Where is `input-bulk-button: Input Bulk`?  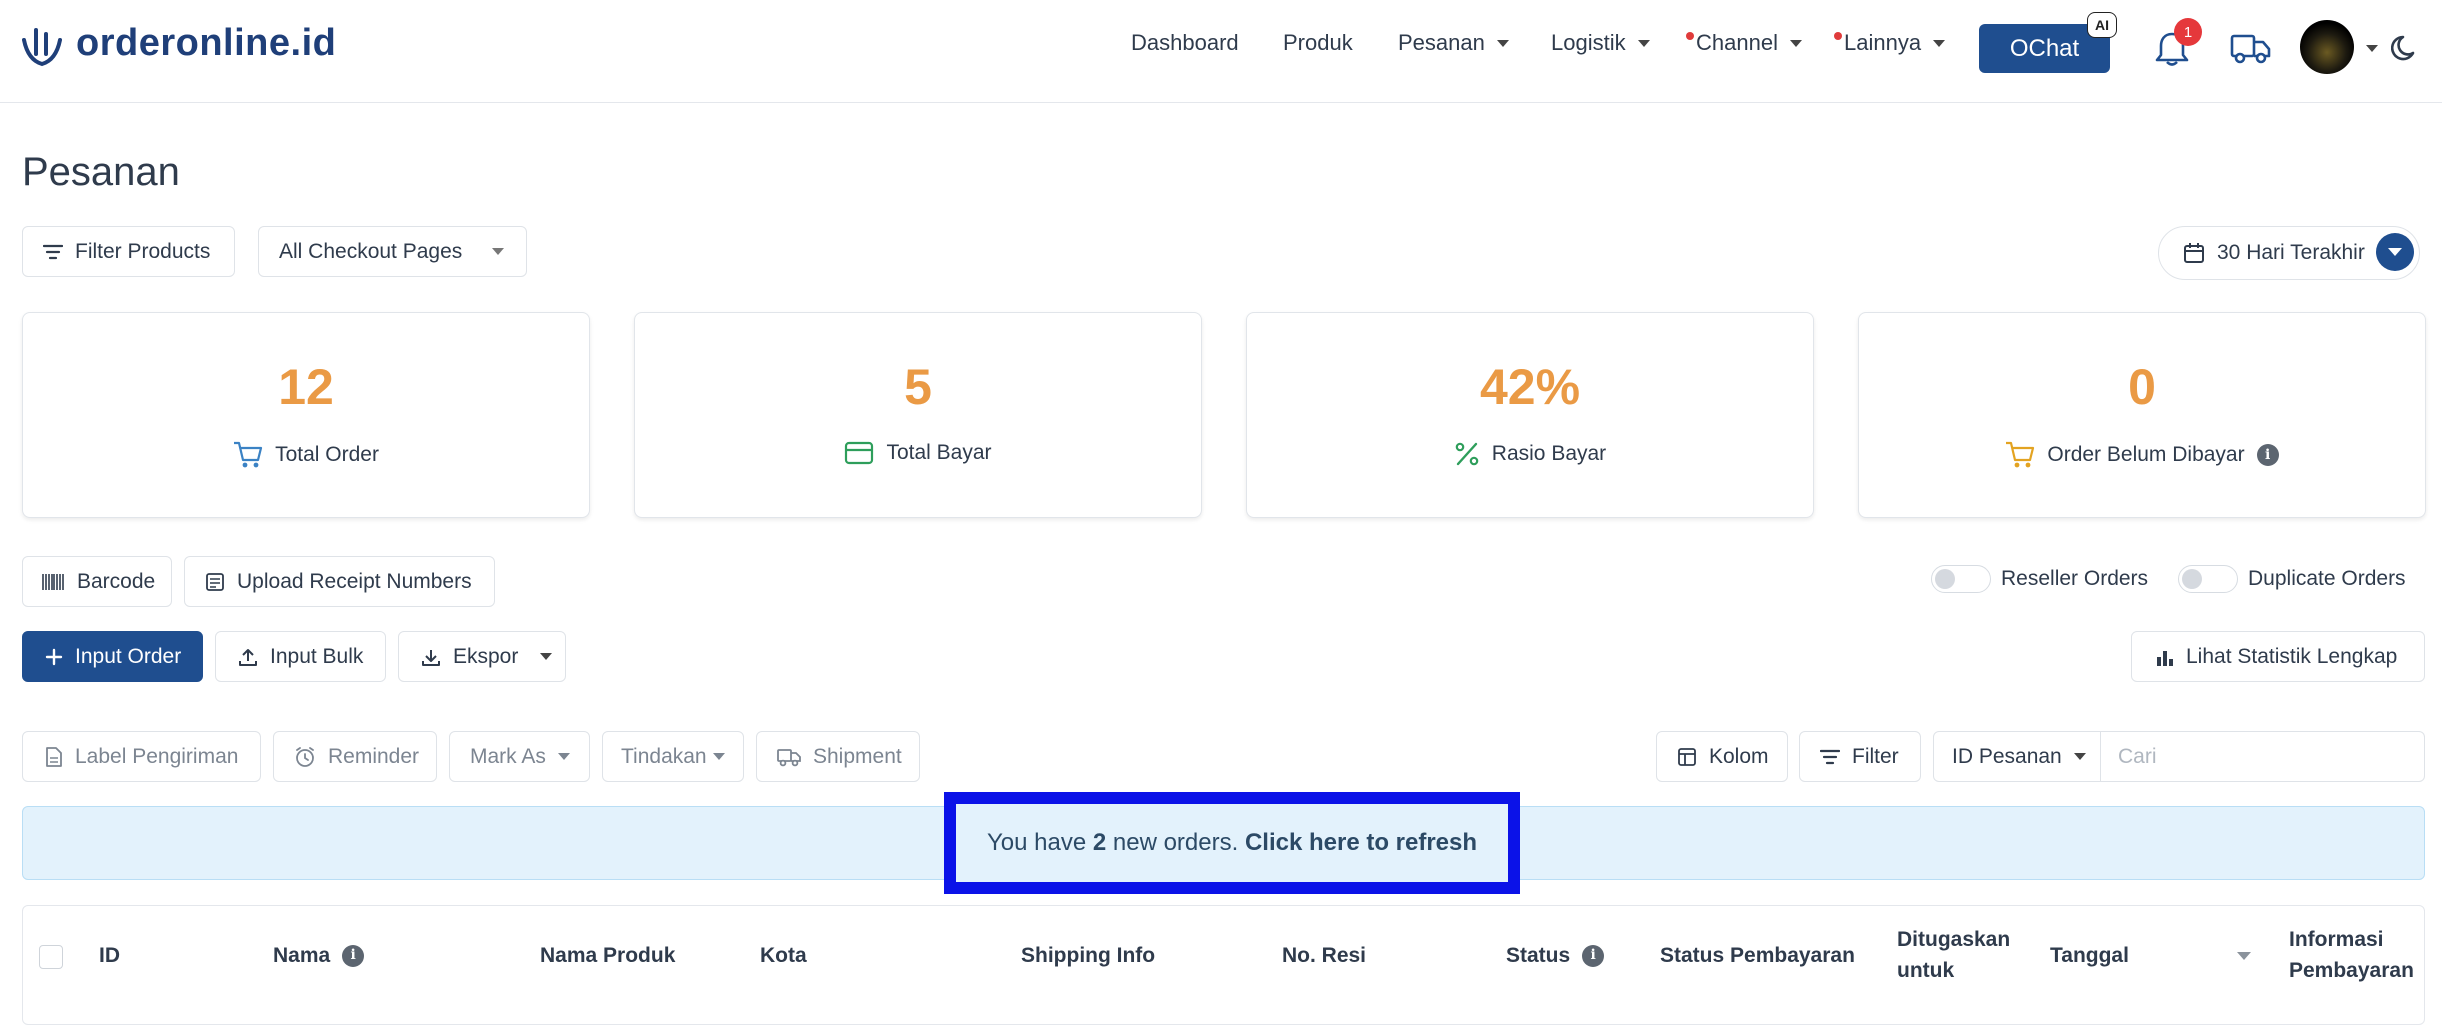
input-bulk-button: Input Bulk is located at coordinates (300, 656).